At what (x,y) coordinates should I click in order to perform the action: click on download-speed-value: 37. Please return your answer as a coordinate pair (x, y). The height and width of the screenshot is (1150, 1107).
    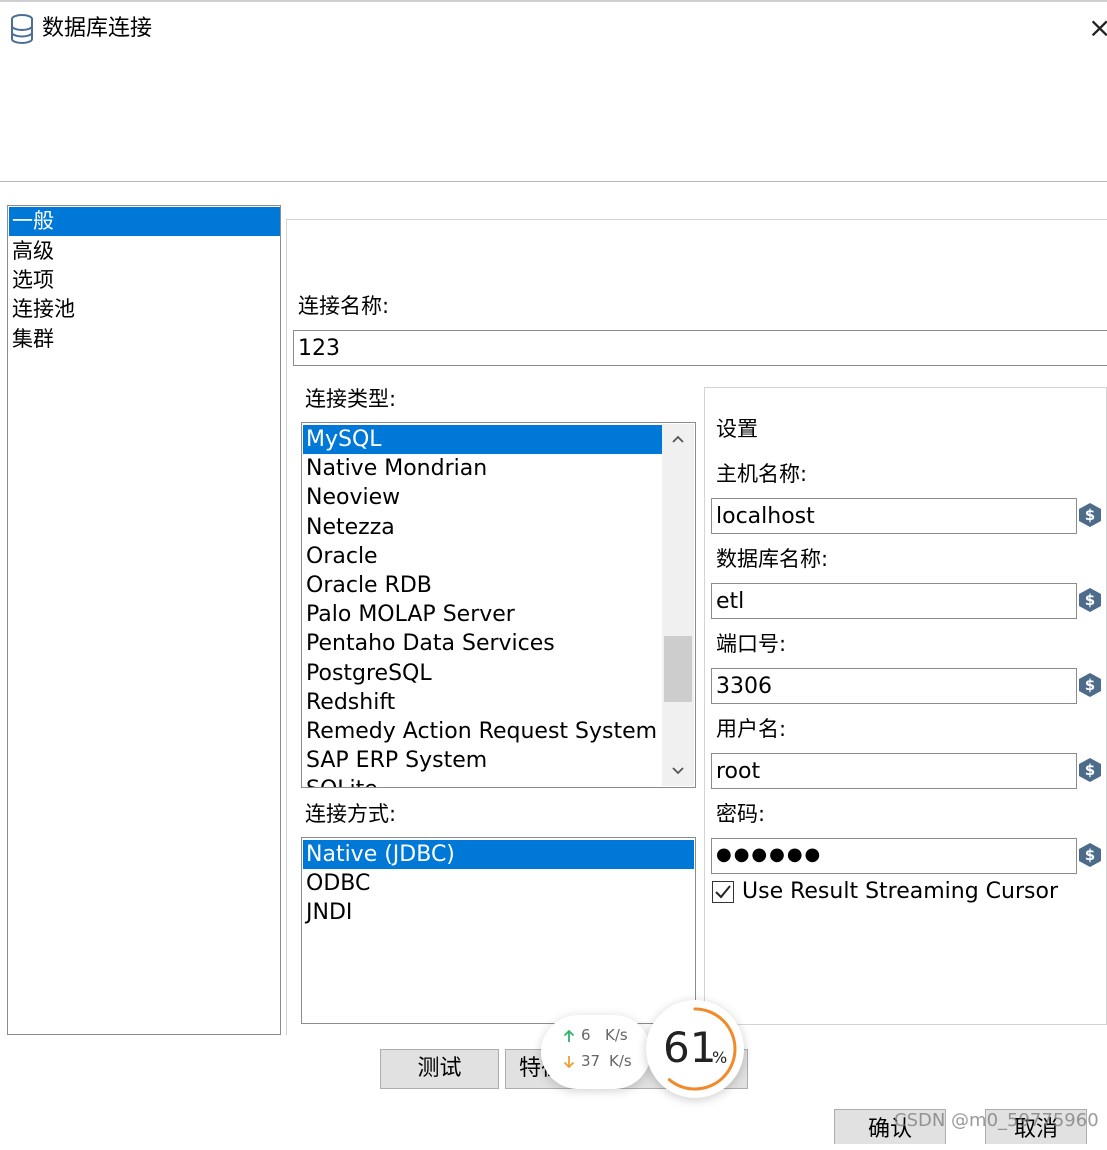
    Looking at the image, I should click on (591, 1061).